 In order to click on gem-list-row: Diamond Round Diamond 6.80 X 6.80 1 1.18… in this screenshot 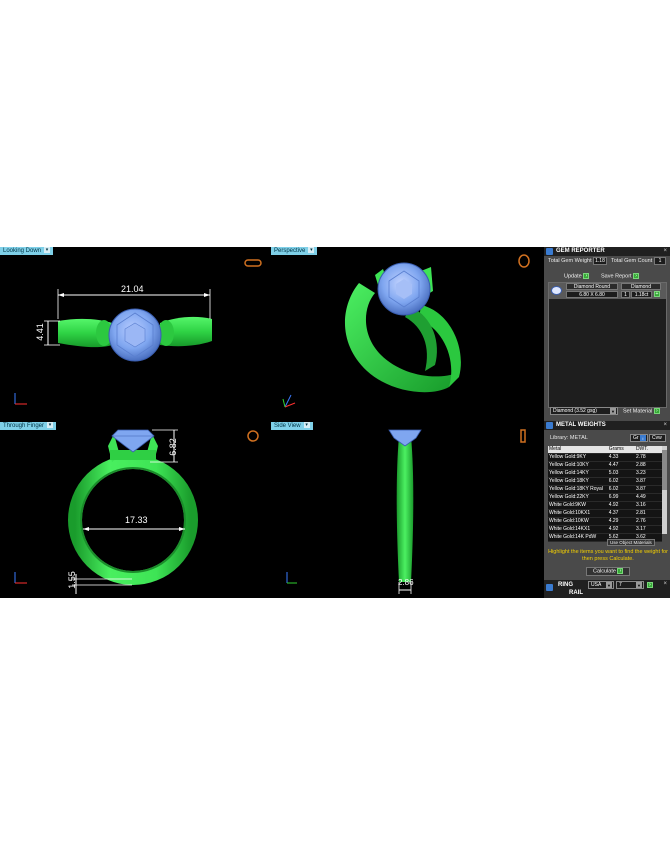, I will do `click(607, 291)`.